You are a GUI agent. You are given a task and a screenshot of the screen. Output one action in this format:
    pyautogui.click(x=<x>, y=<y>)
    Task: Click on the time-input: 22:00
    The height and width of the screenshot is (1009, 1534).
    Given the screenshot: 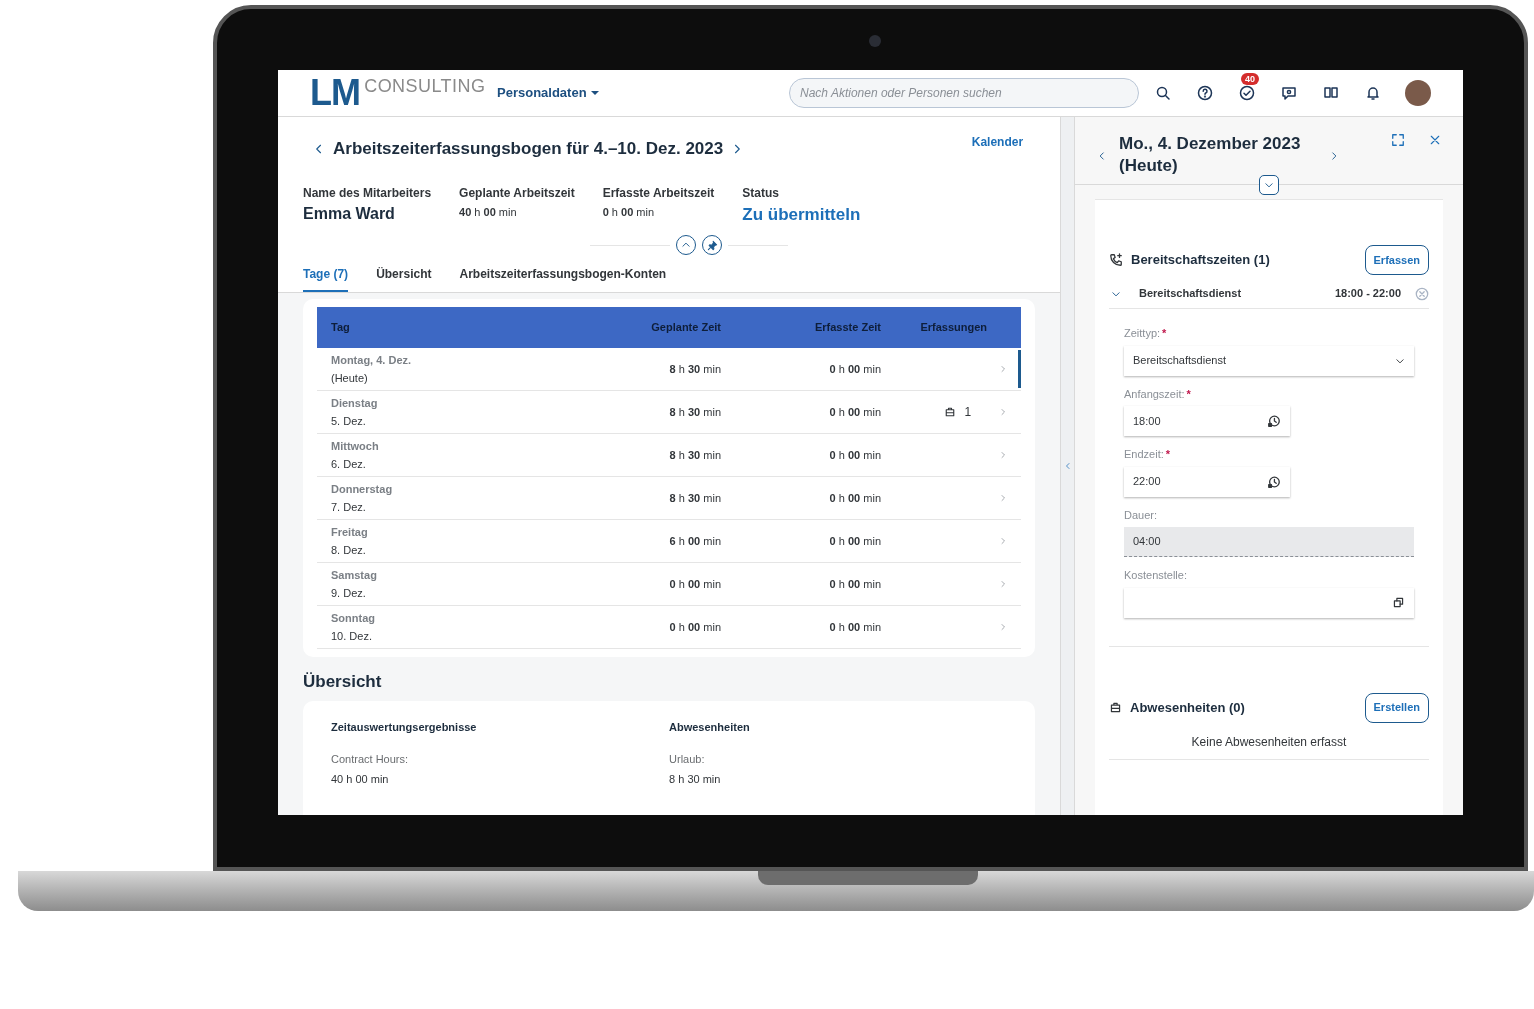 What is the action you would take?
    pyautogui.click(x=1207, y=481)
    